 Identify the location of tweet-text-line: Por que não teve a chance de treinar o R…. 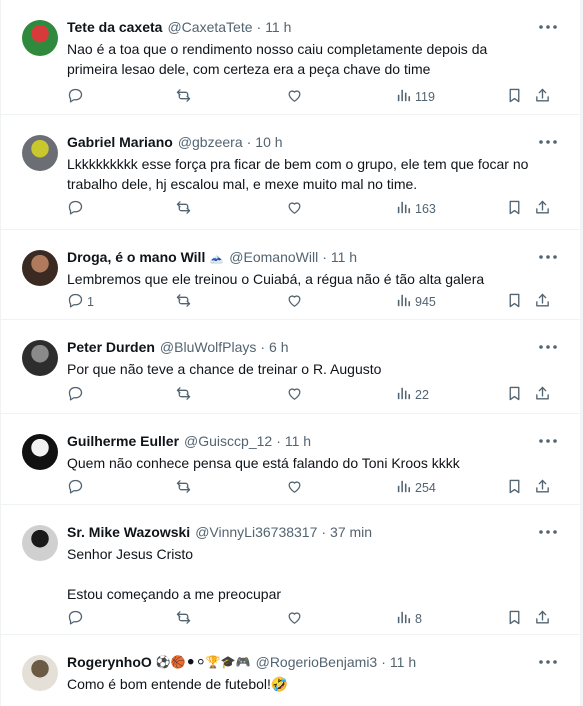
(224, 369).